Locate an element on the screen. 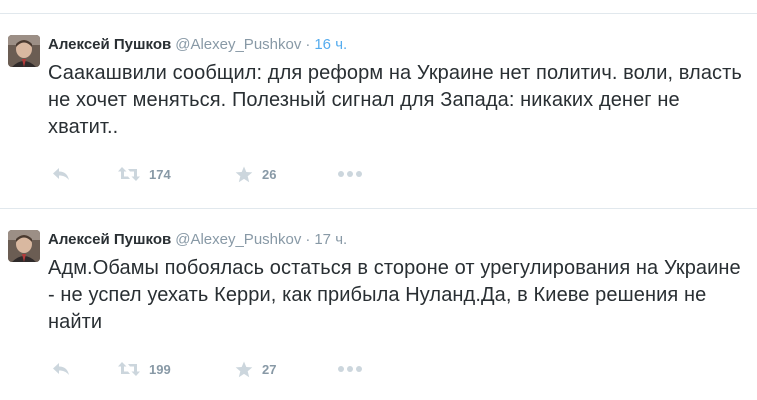  retweet-count: 199 is located at coordinates (160, 369).